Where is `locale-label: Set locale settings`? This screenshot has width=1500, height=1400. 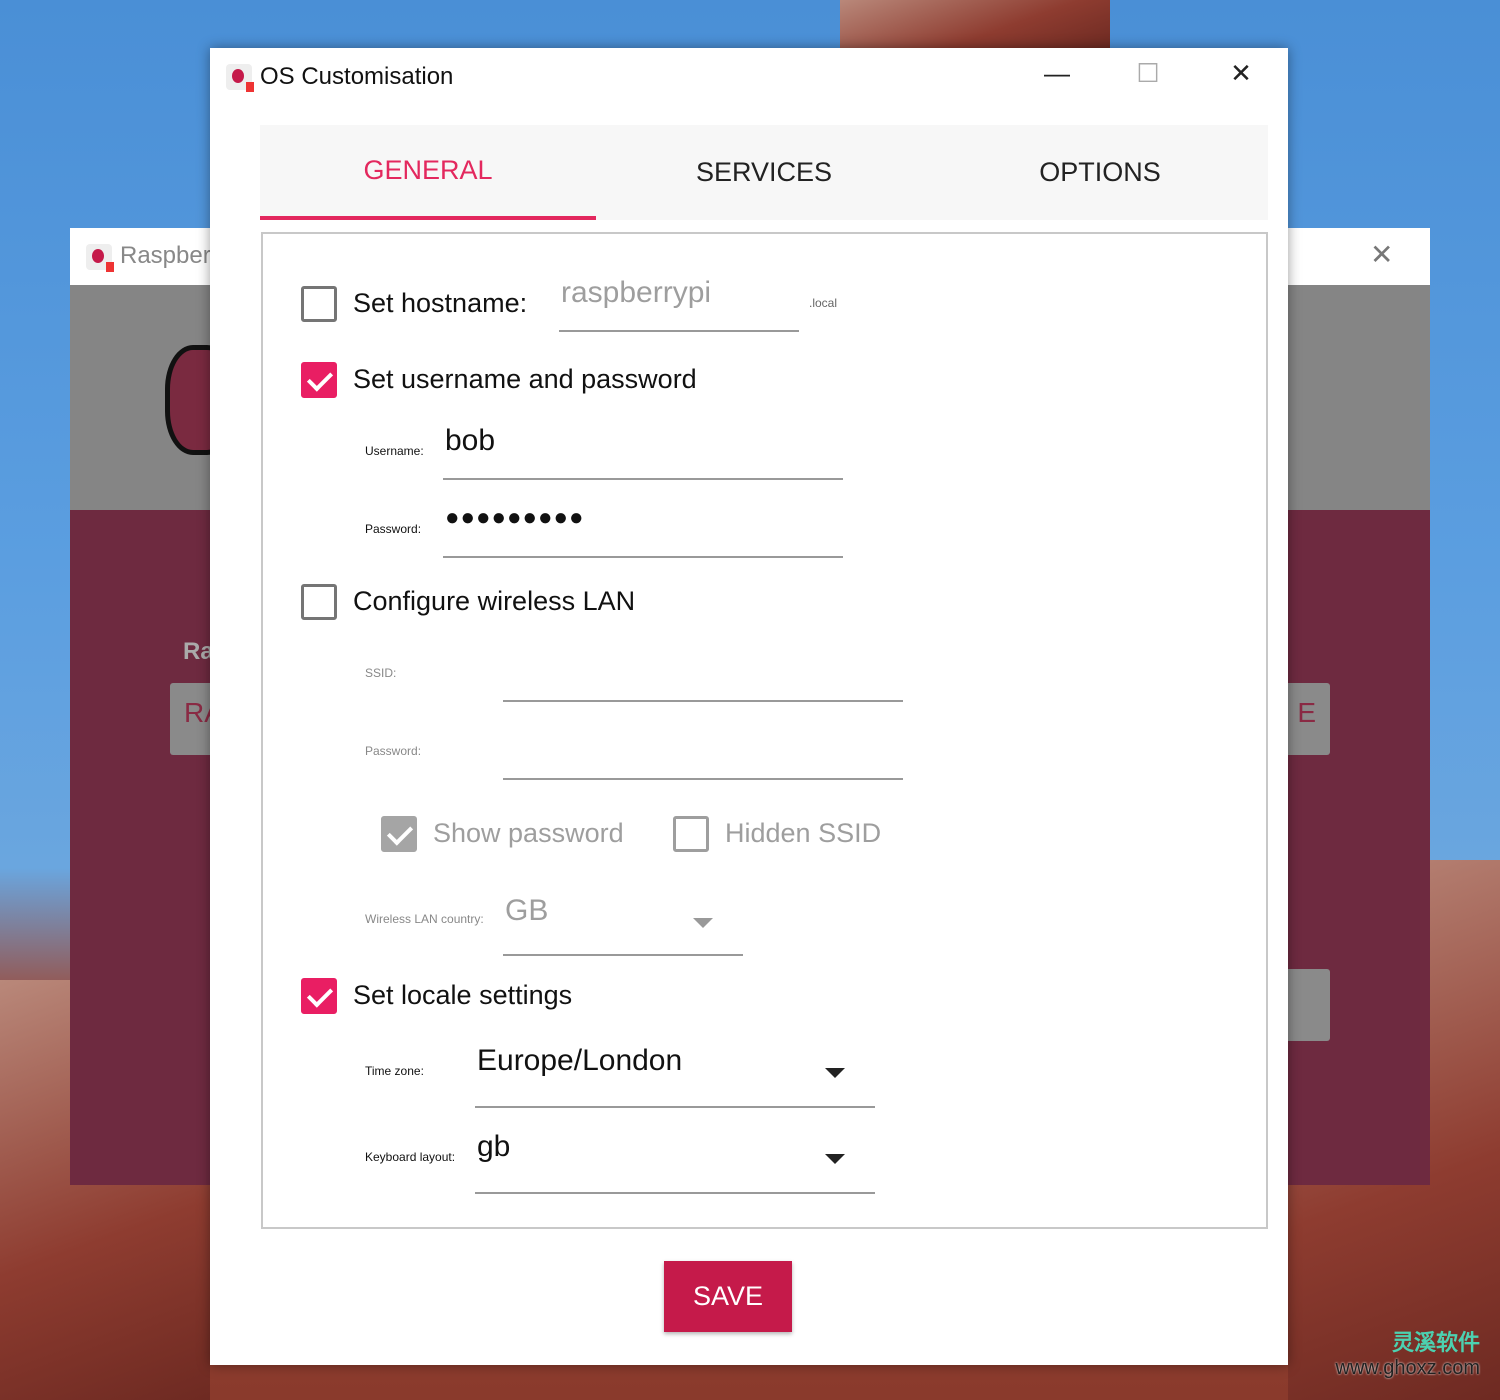
locale-label: Set locale settings is located at coordinates (463, 995).